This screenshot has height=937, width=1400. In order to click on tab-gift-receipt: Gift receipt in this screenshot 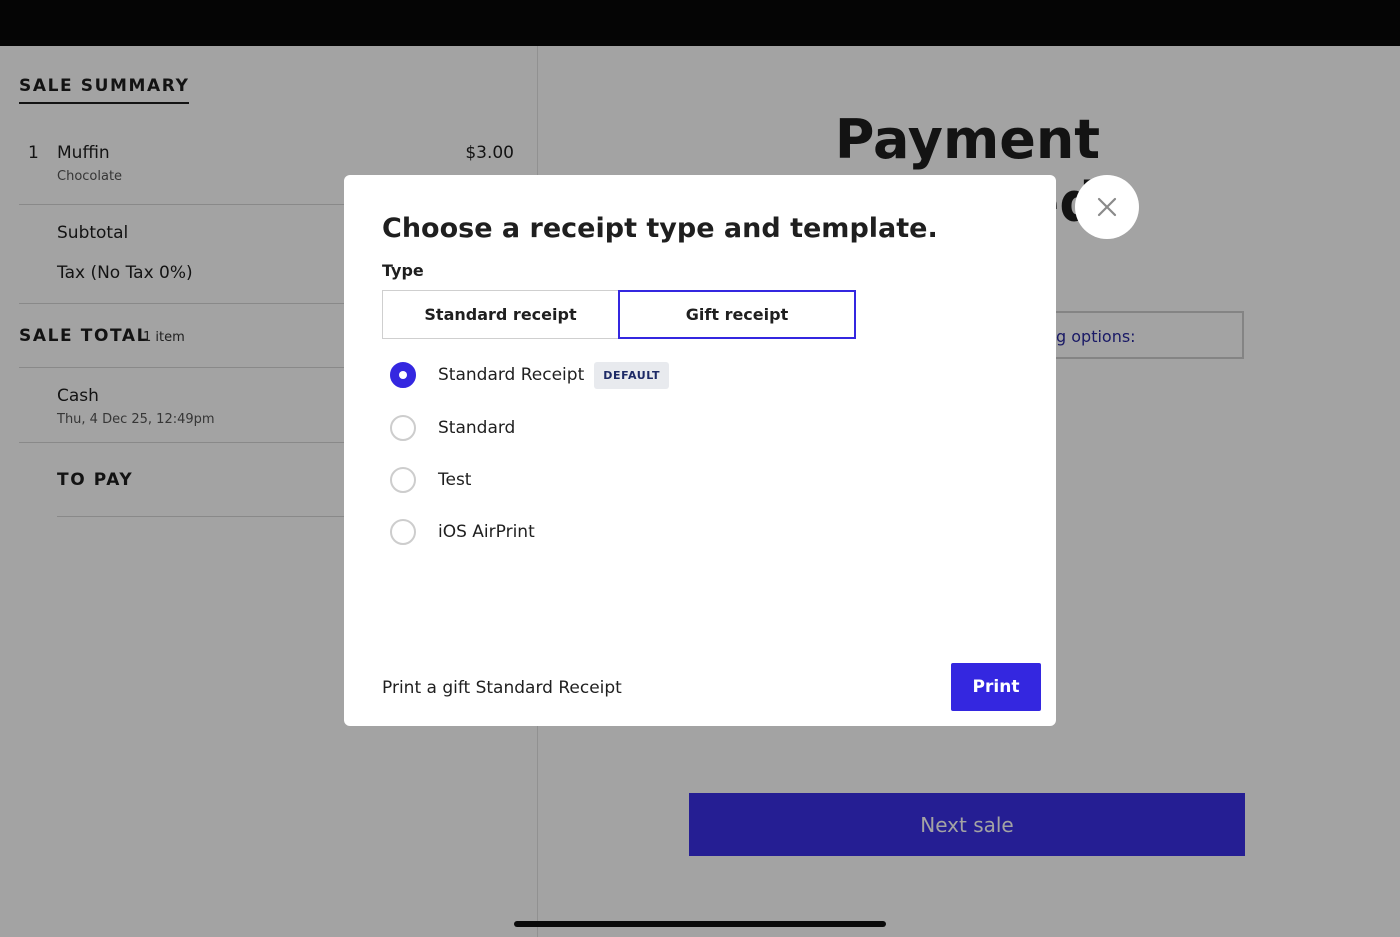, I will do `click(737, 314)`.